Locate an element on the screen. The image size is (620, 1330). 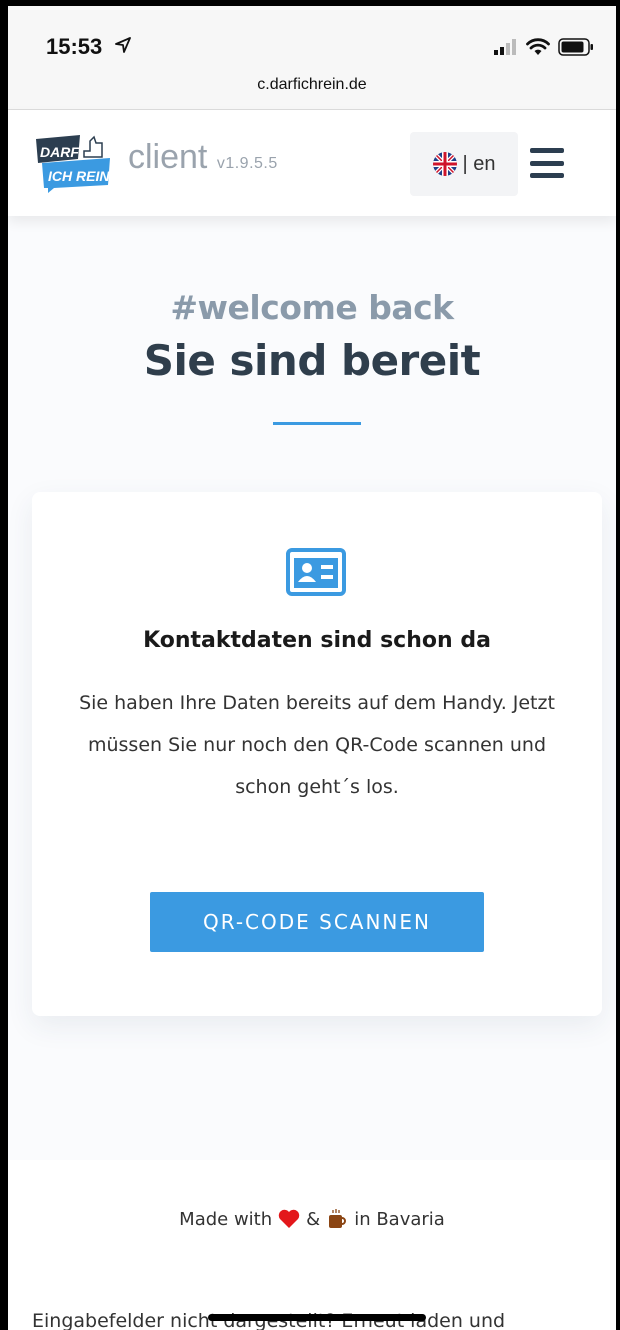
hamburger-menu-icon is located at coordinates (547, 163).